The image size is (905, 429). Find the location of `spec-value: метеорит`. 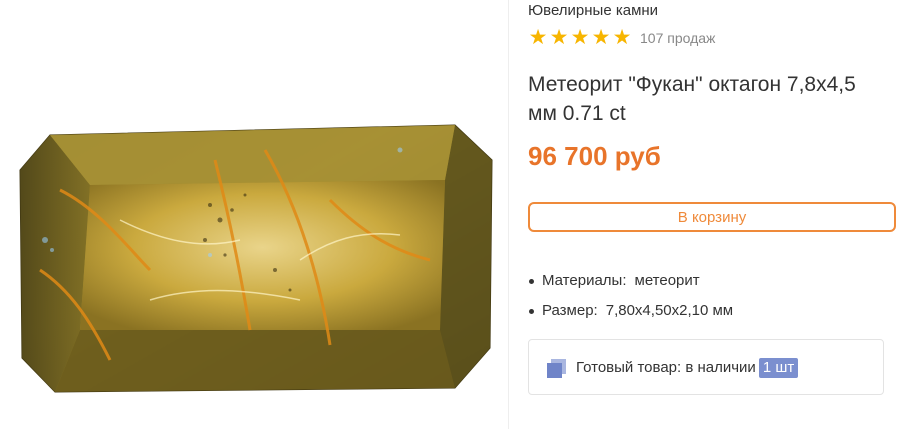

spec-value: метеорит is located at coordinates (667, 280).